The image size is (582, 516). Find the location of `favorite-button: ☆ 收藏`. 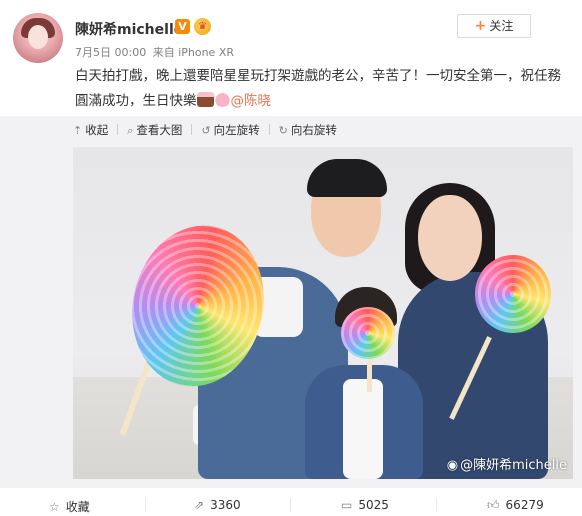

favorite-button: ☆ 收藏 is located at coordinates (69, 506).